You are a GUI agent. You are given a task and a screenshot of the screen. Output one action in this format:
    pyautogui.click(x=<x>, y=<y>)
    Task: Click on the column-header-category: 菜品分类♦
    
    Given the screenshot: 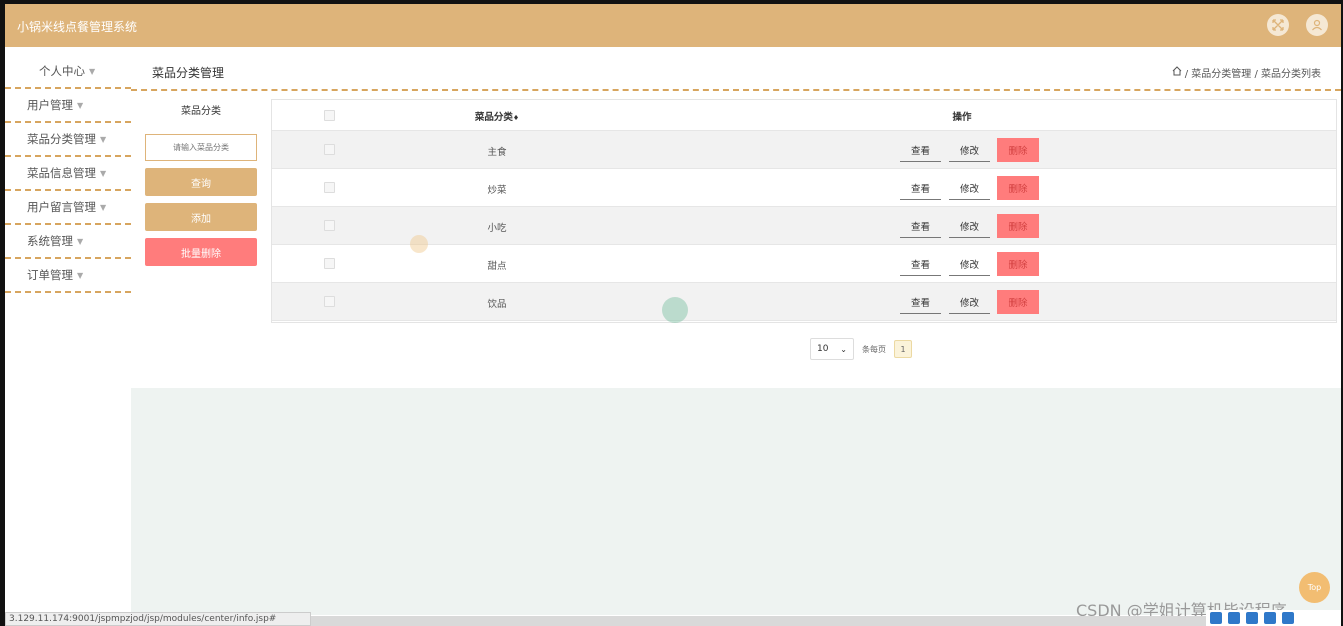 What is the action you would take?
    pyautogui.click(x=497, y=116)
    